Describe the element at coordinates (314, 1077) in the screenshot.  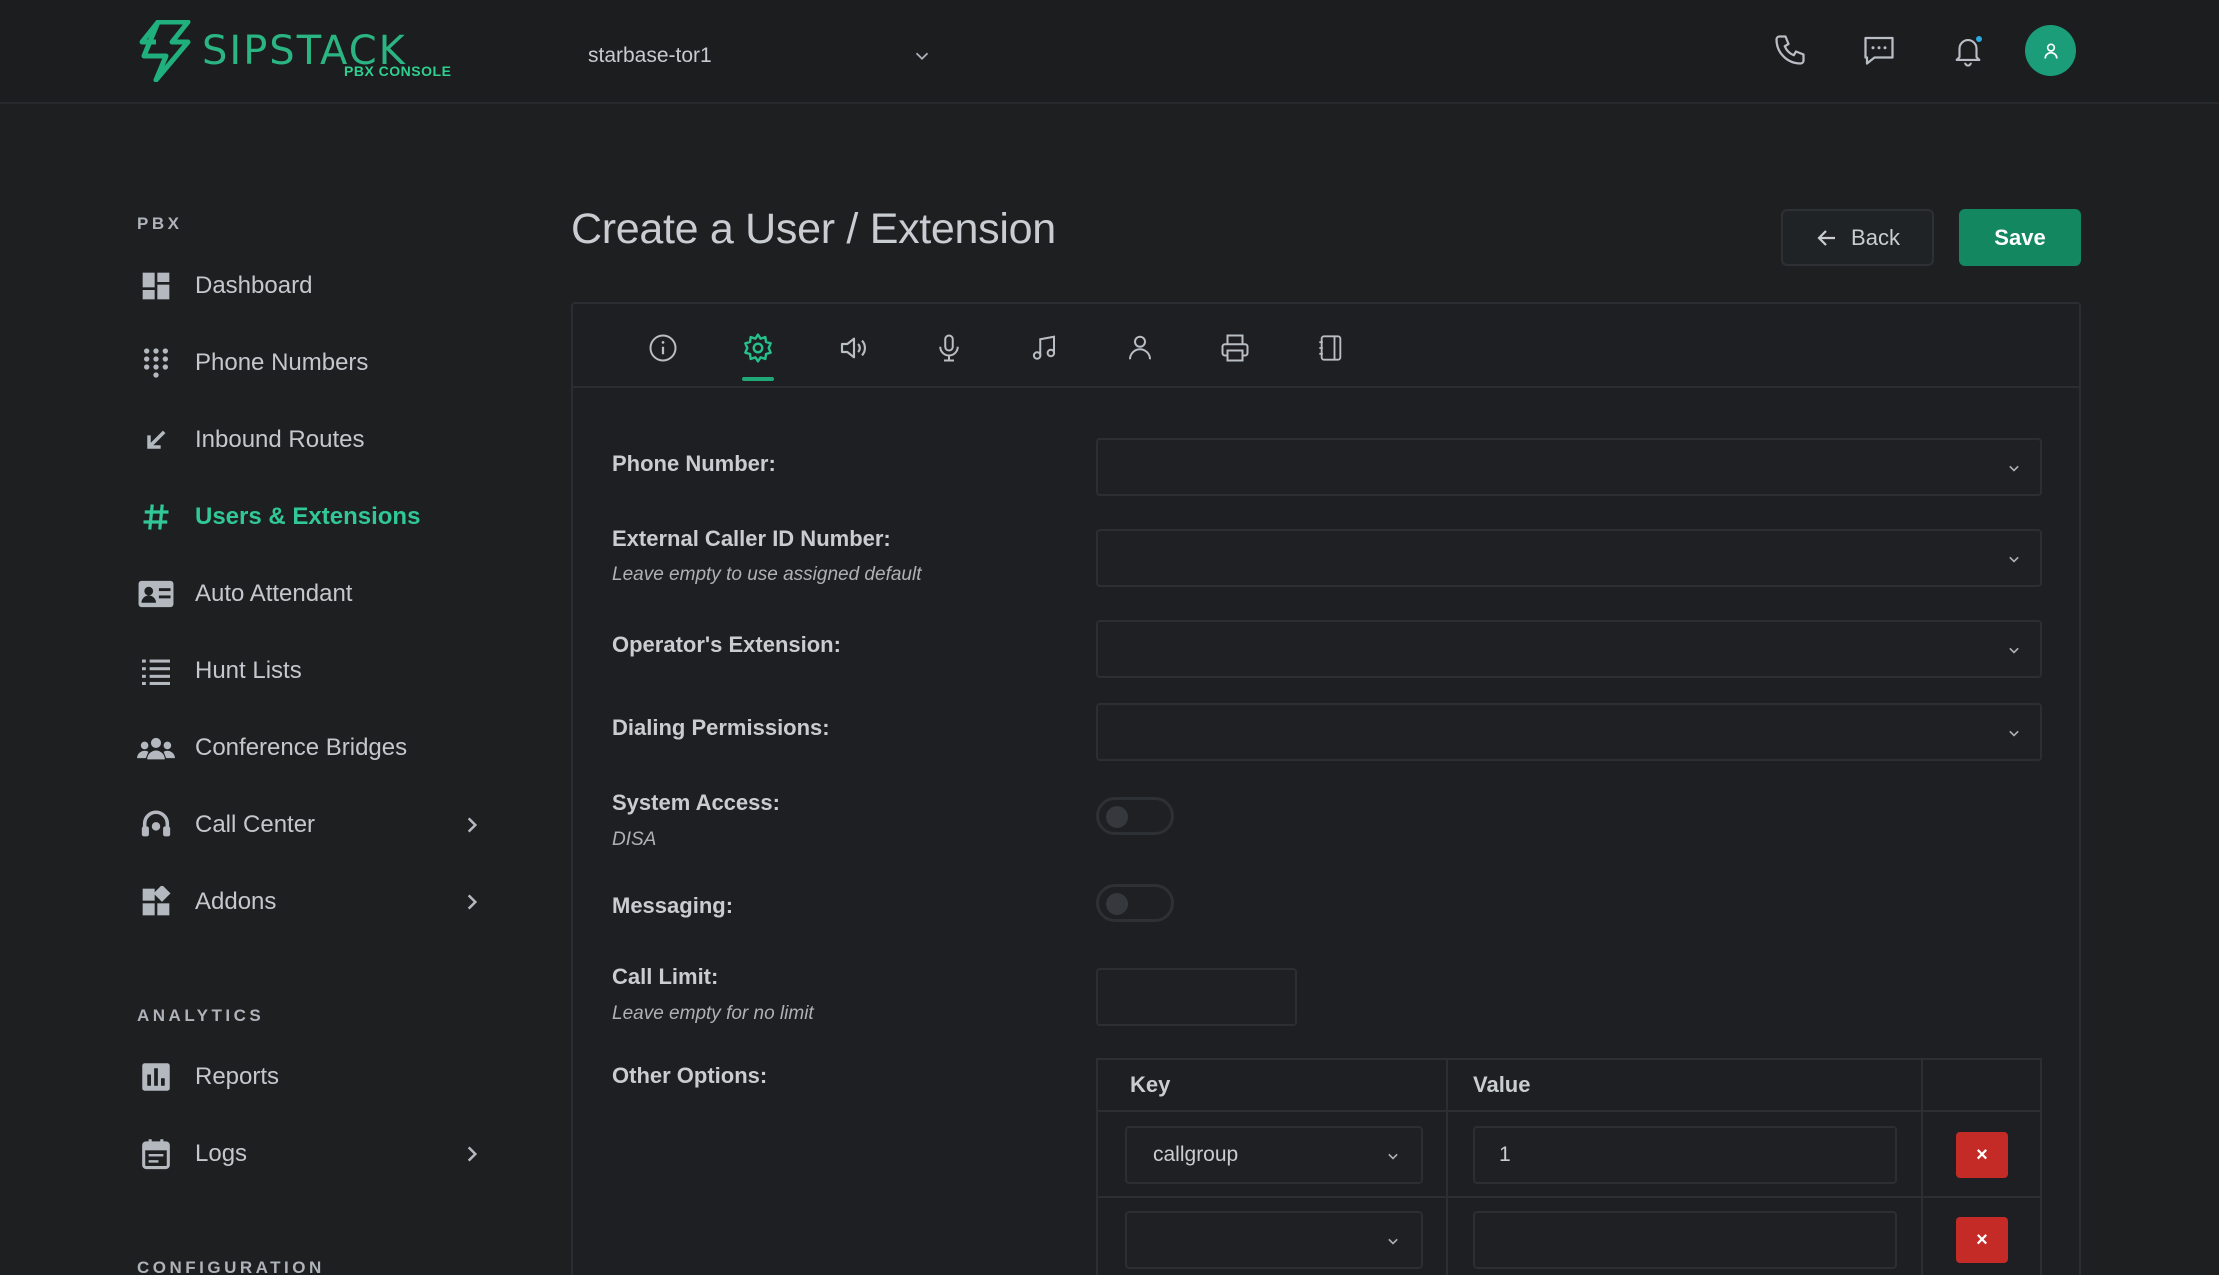
I see `sidebar-item-reports: Reports` at that location.